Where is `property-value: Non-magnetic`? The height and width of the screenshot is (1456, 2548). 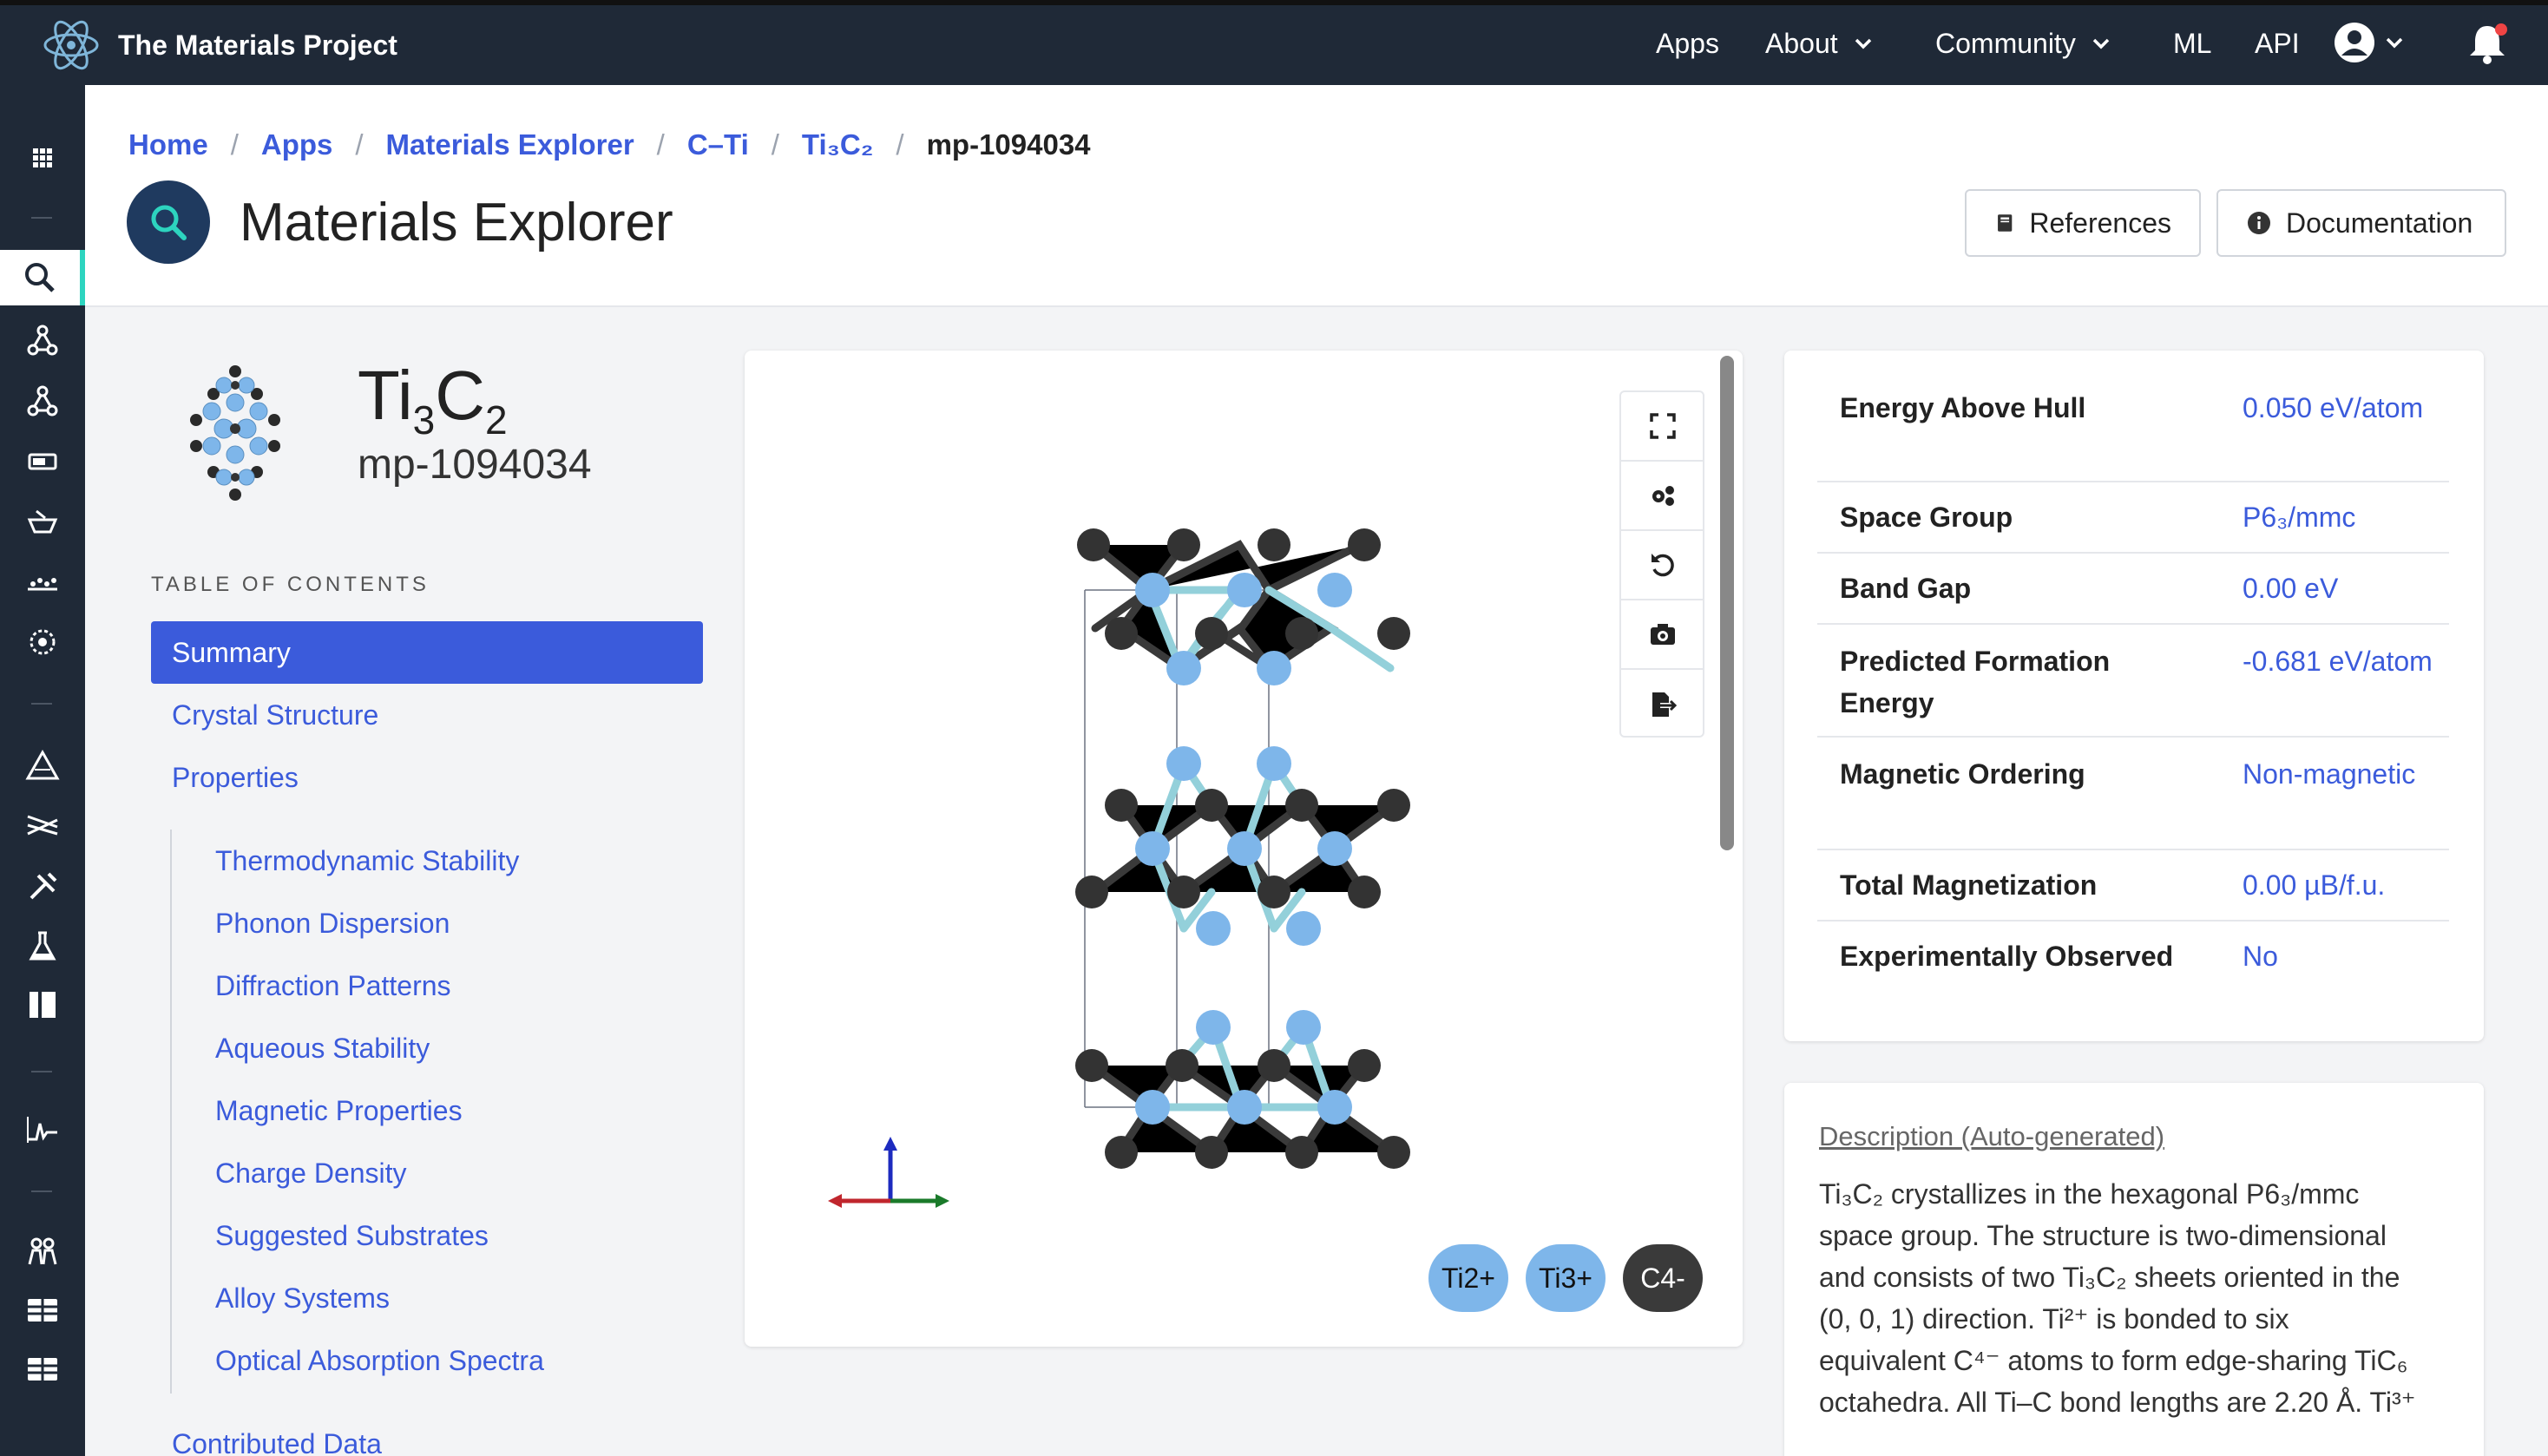
property-value: Non-magnetic is located at coordinates (2342, 774).